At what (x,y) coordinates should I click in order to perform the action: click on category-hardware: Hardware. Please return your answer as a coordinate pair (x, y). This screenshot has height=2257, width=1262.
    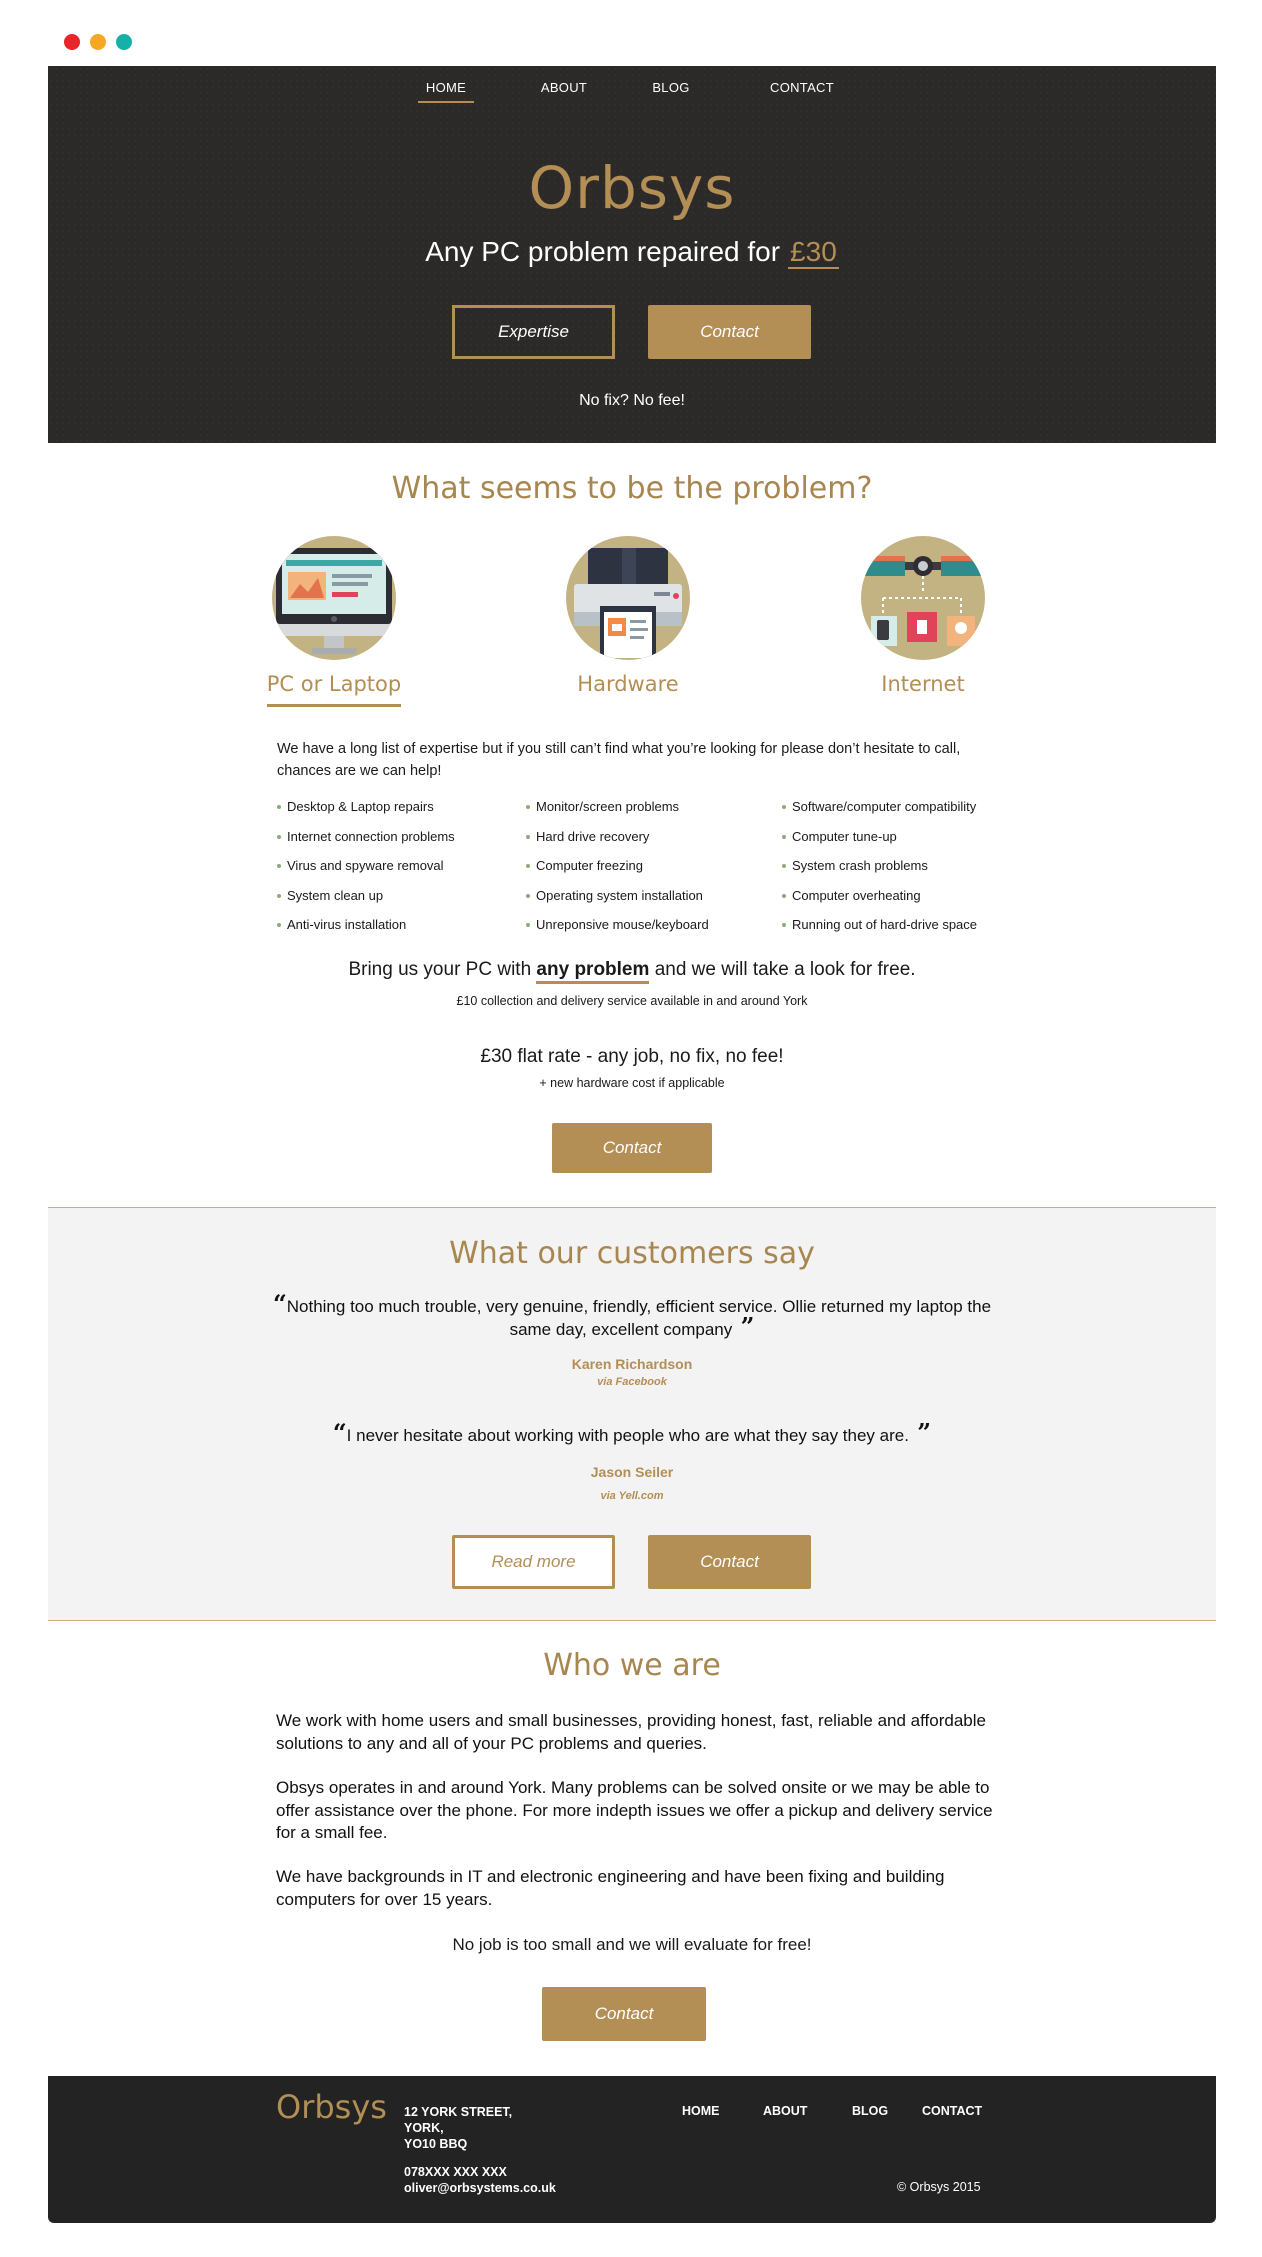
    Looking at the image, I should click on (628, 620).